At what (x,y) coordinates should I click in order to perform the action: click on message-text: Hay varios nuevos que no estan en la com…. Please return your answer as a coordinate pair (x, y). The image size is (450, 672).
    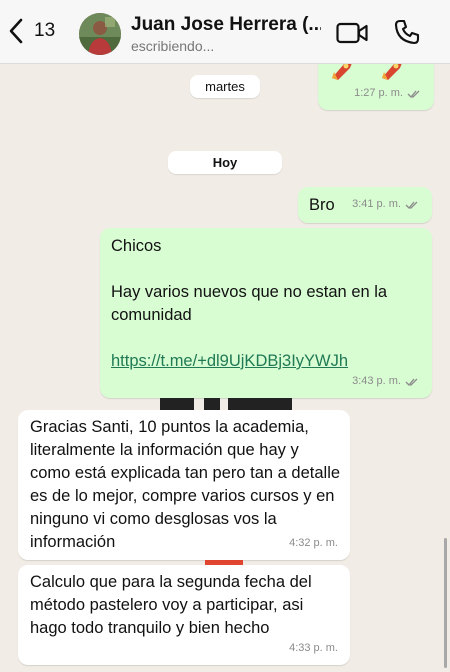
    Looking at the image, I should click on (249, 303).